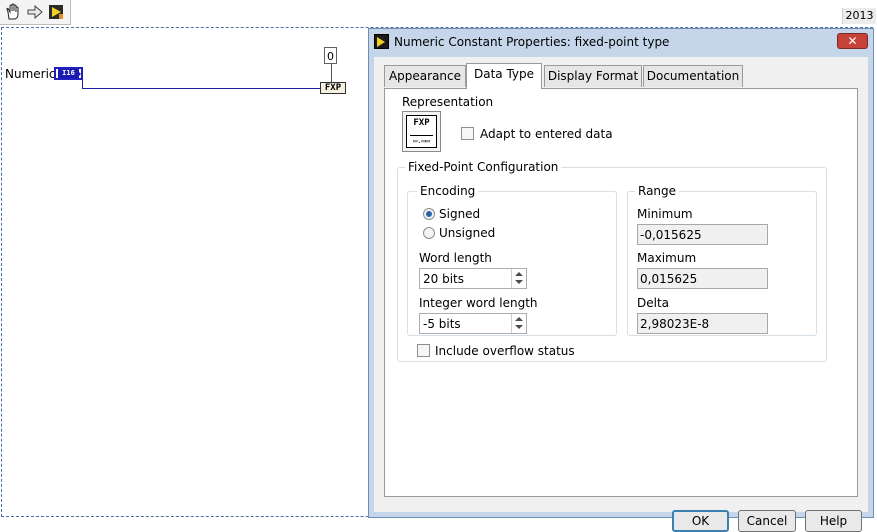 This screenshot has width=877, height=532. Describe the element at coordinates (473, 323) in the screenshot. I see `integer-word-length-stepper: -5 bits` at that location.